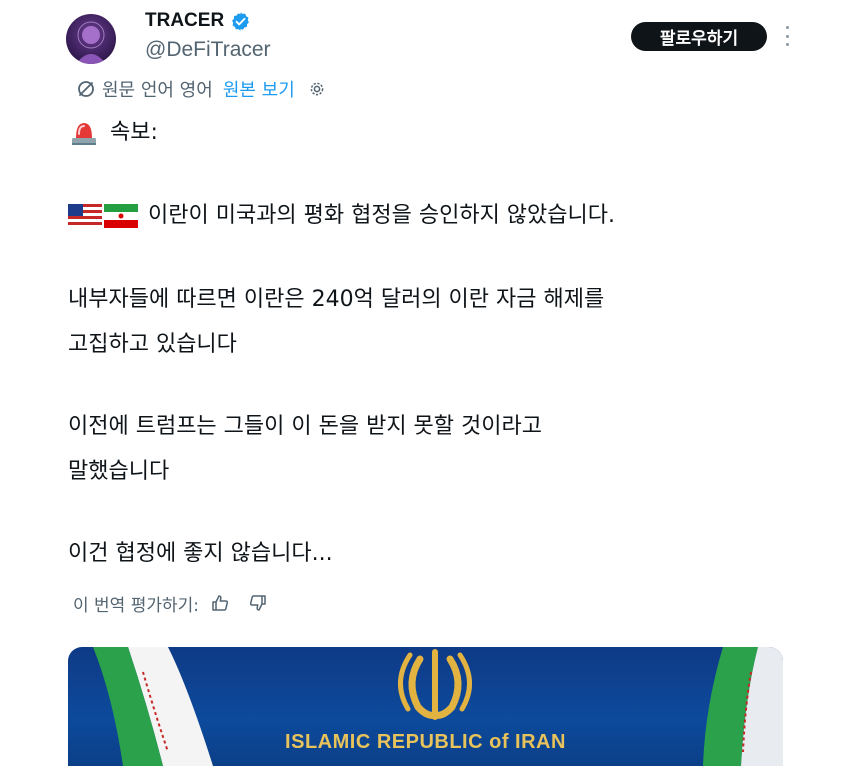 The width and height of the screenshot is (850, 766). What do you see at coordinates (157, 90) in the screenshot?
I see `source-language-text: 원문 언어 영어` at bounding box center [157, 90].